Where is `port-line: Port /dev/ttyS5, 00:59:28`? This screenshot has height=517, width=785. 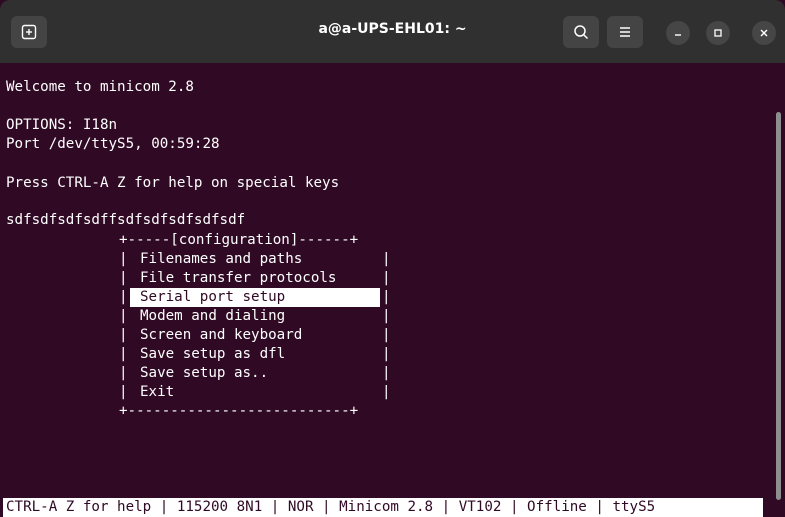
port-line: Port /dev/ttyS5, 00:59:28 is located at coordinates (113, 144).